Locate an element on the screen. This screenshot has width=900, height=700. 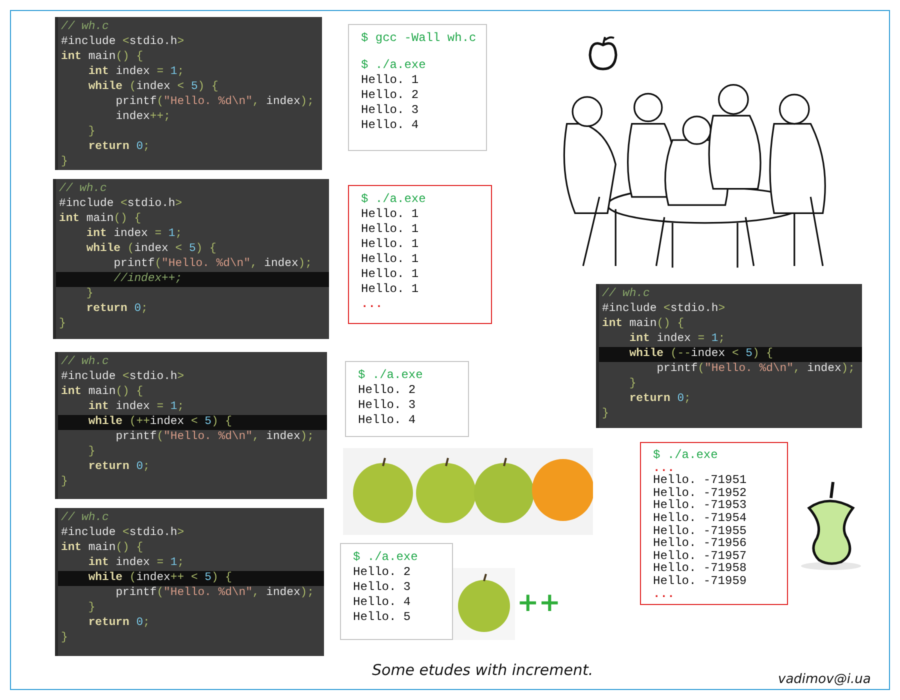
command-line: $ gcc -Wall wh.c is located at coordinates (417, 38).